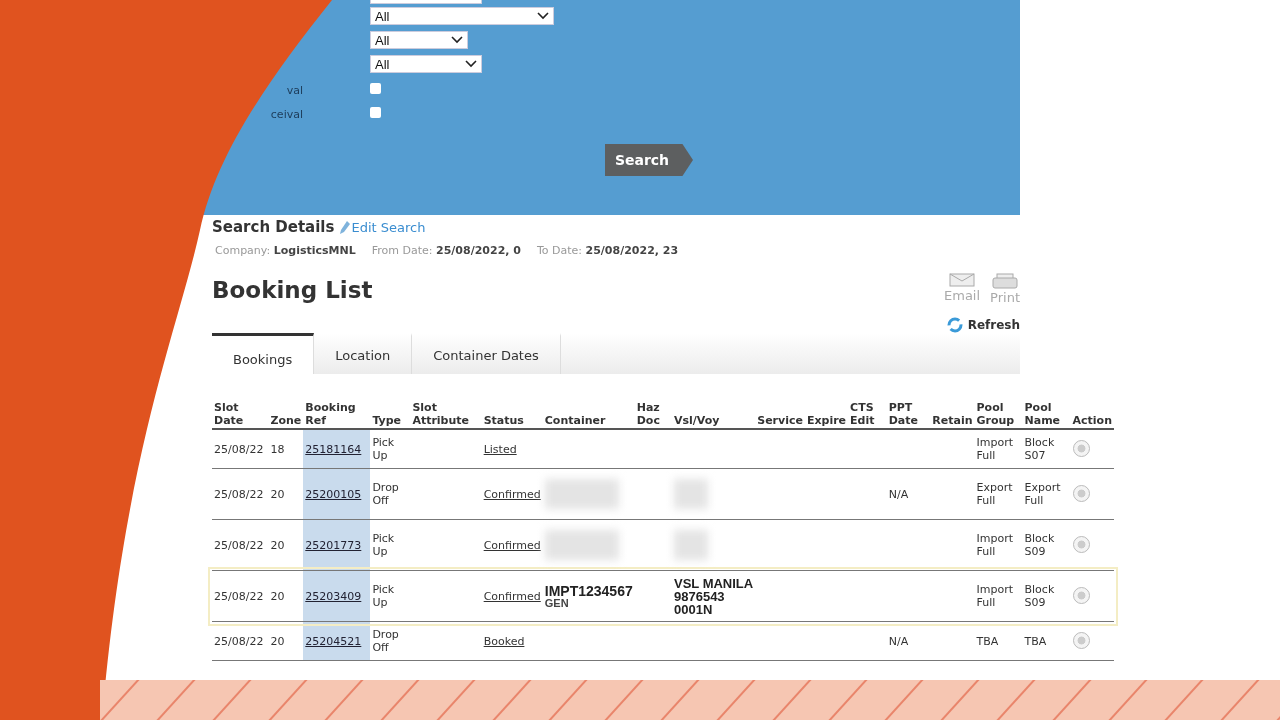 Image resolution: width=1280 pixels, height=720 pixels. I want to click on status-link: Listed, so click(500, 449).